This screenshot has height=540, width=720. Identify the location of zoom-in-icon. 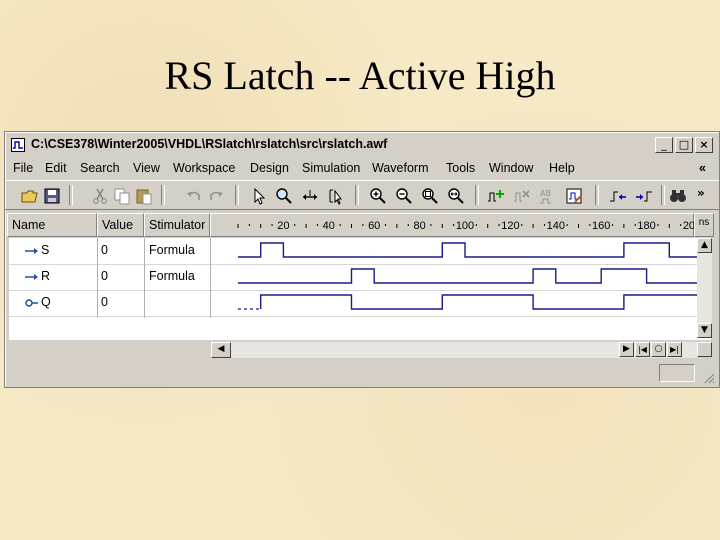
(378, 196).